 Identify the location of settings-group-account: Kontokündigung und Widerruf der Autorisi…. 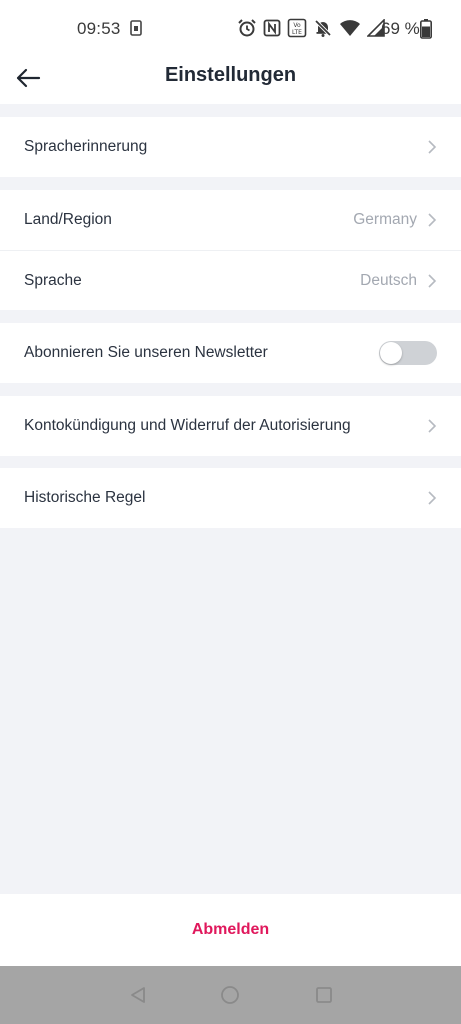
(230, 426).